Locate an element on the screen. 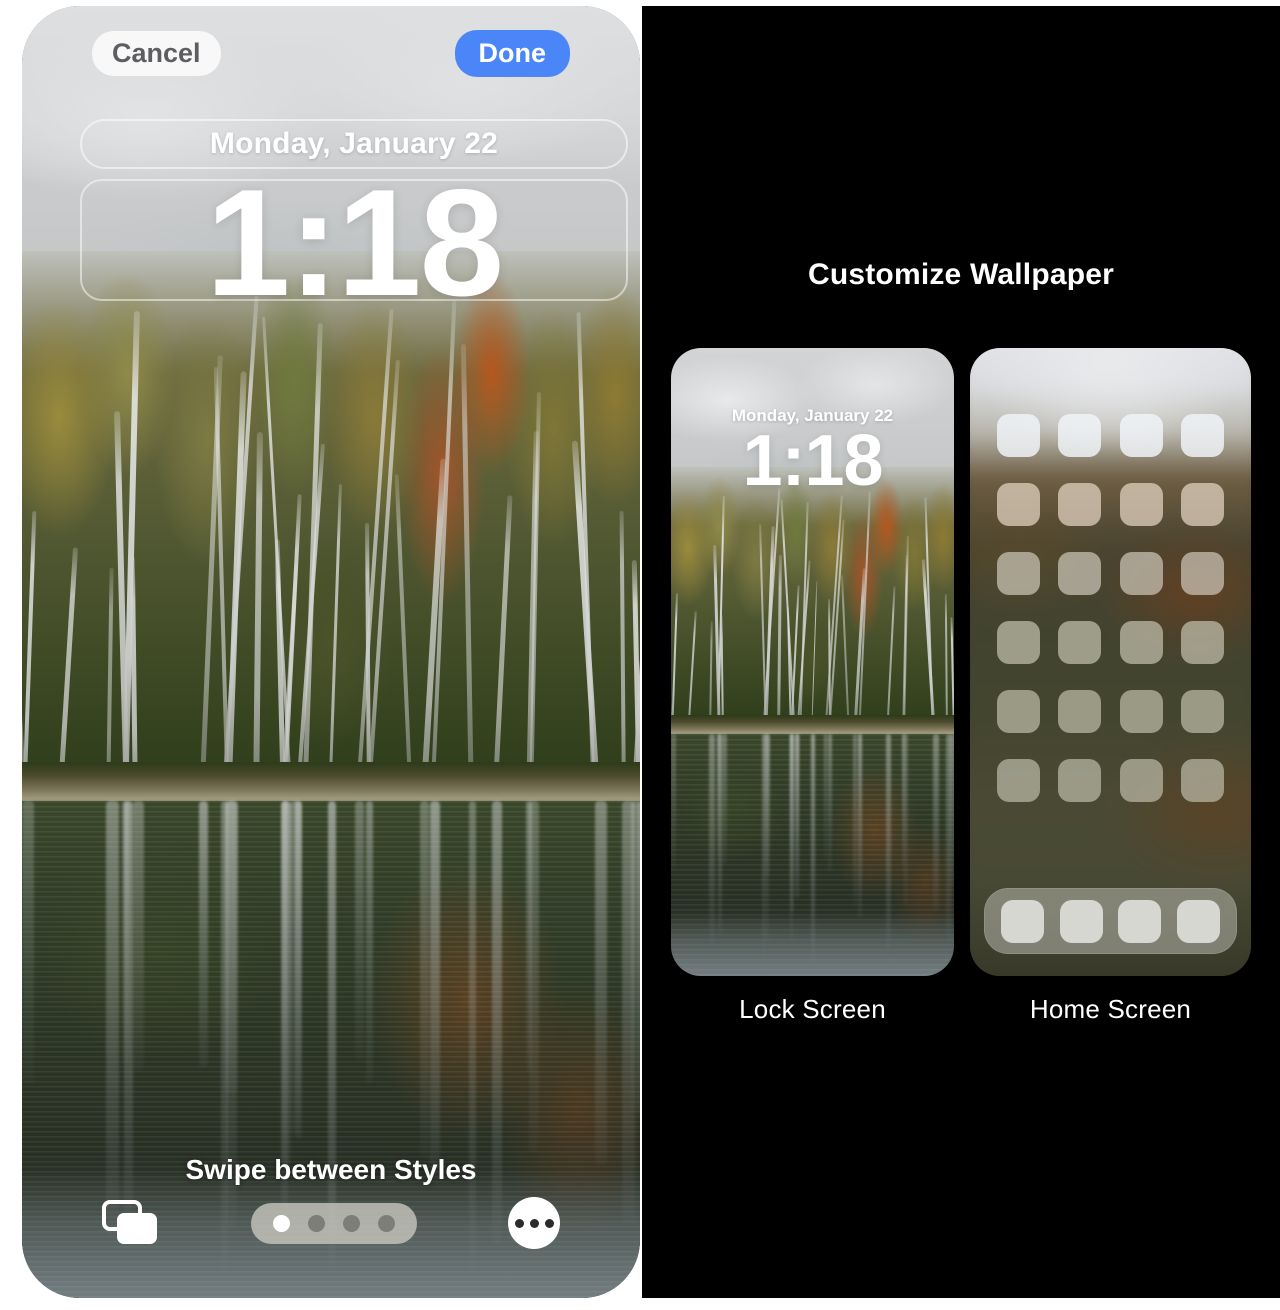 The image size is (1280, 1310). lock-screen-preview: Monday, January 22 1:18 is located at coordinates (812, 662).